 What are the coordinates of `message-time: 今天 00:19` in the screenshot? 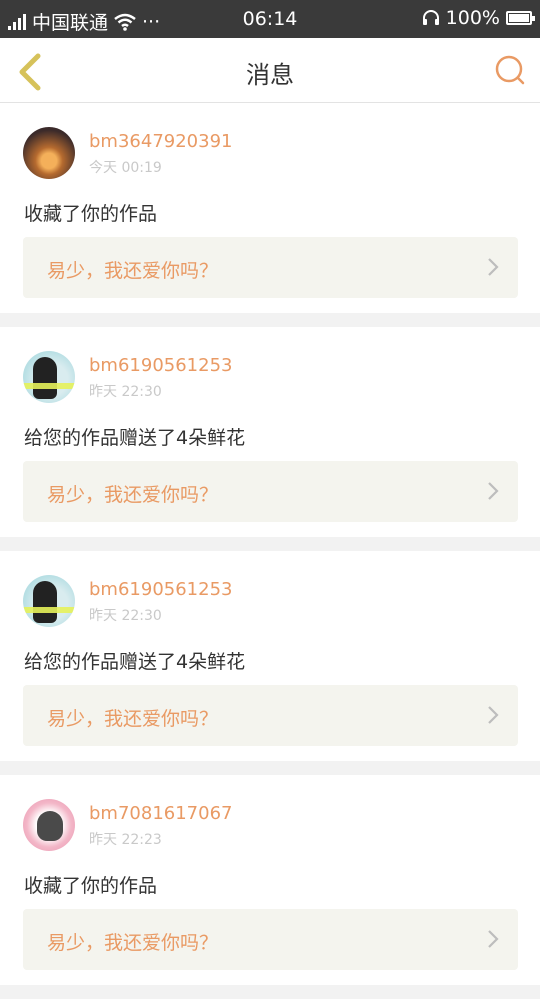 It's located at (125, 168).